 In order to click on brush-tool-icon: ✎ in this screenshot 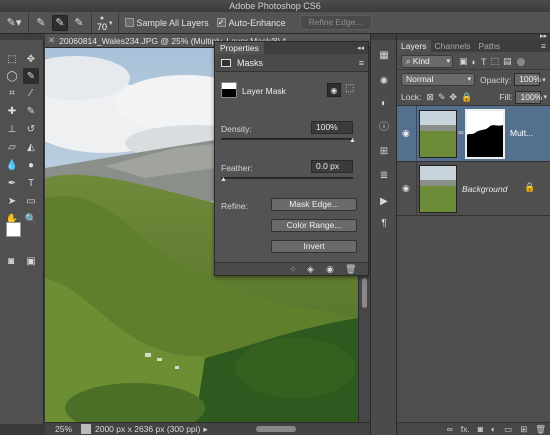, I will do `click(31, 111)`.